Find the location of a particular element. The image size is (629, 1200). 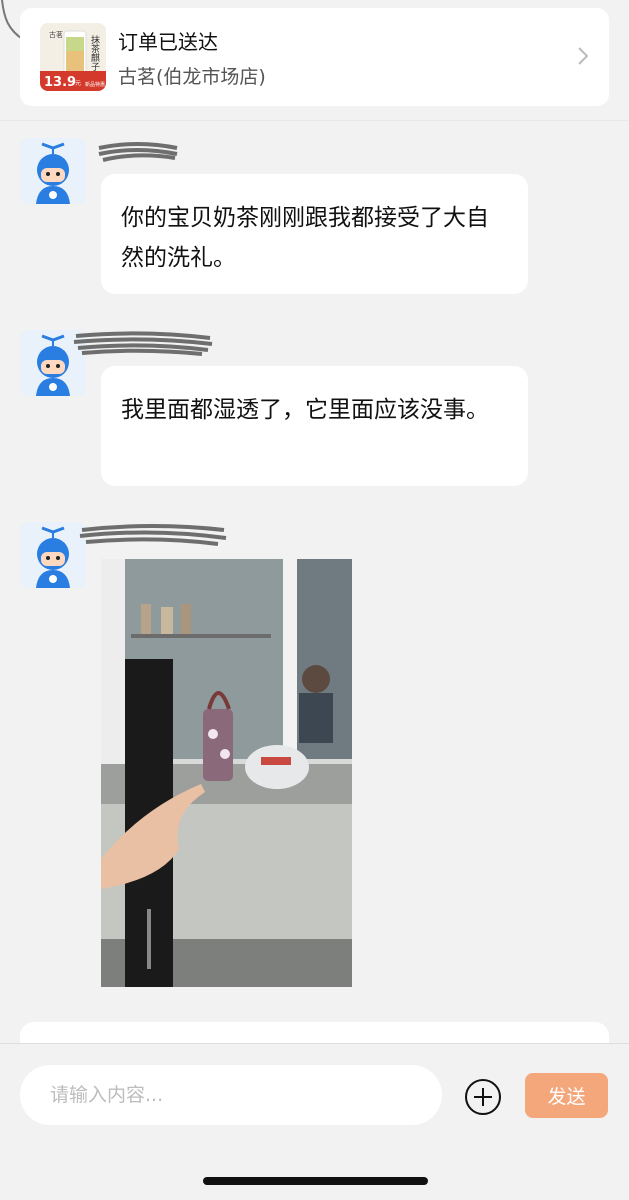

order-status-card: 古茗 抹茶麒子冻 13.9 元 新品特惠 订单已送达 古茗(伯龙市场店) is located at coordinates (314, 57).